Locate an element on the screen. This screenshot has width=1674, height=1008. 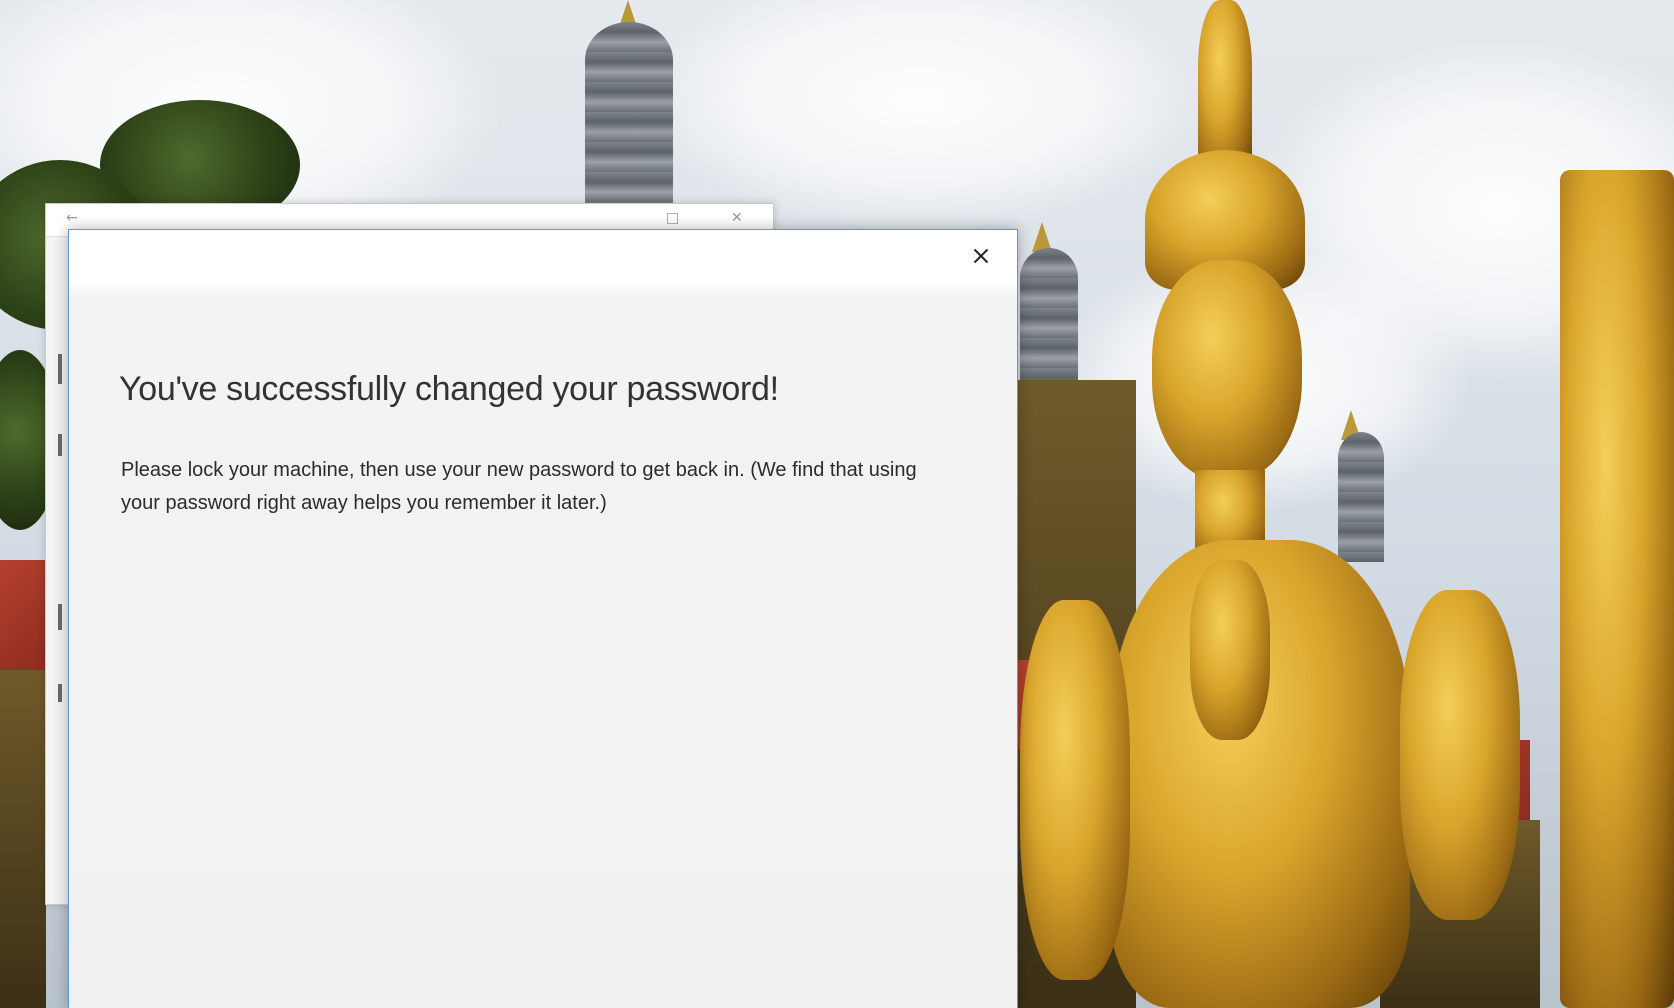
back-arrow-icon: ← is located at coordinates (72, 218).